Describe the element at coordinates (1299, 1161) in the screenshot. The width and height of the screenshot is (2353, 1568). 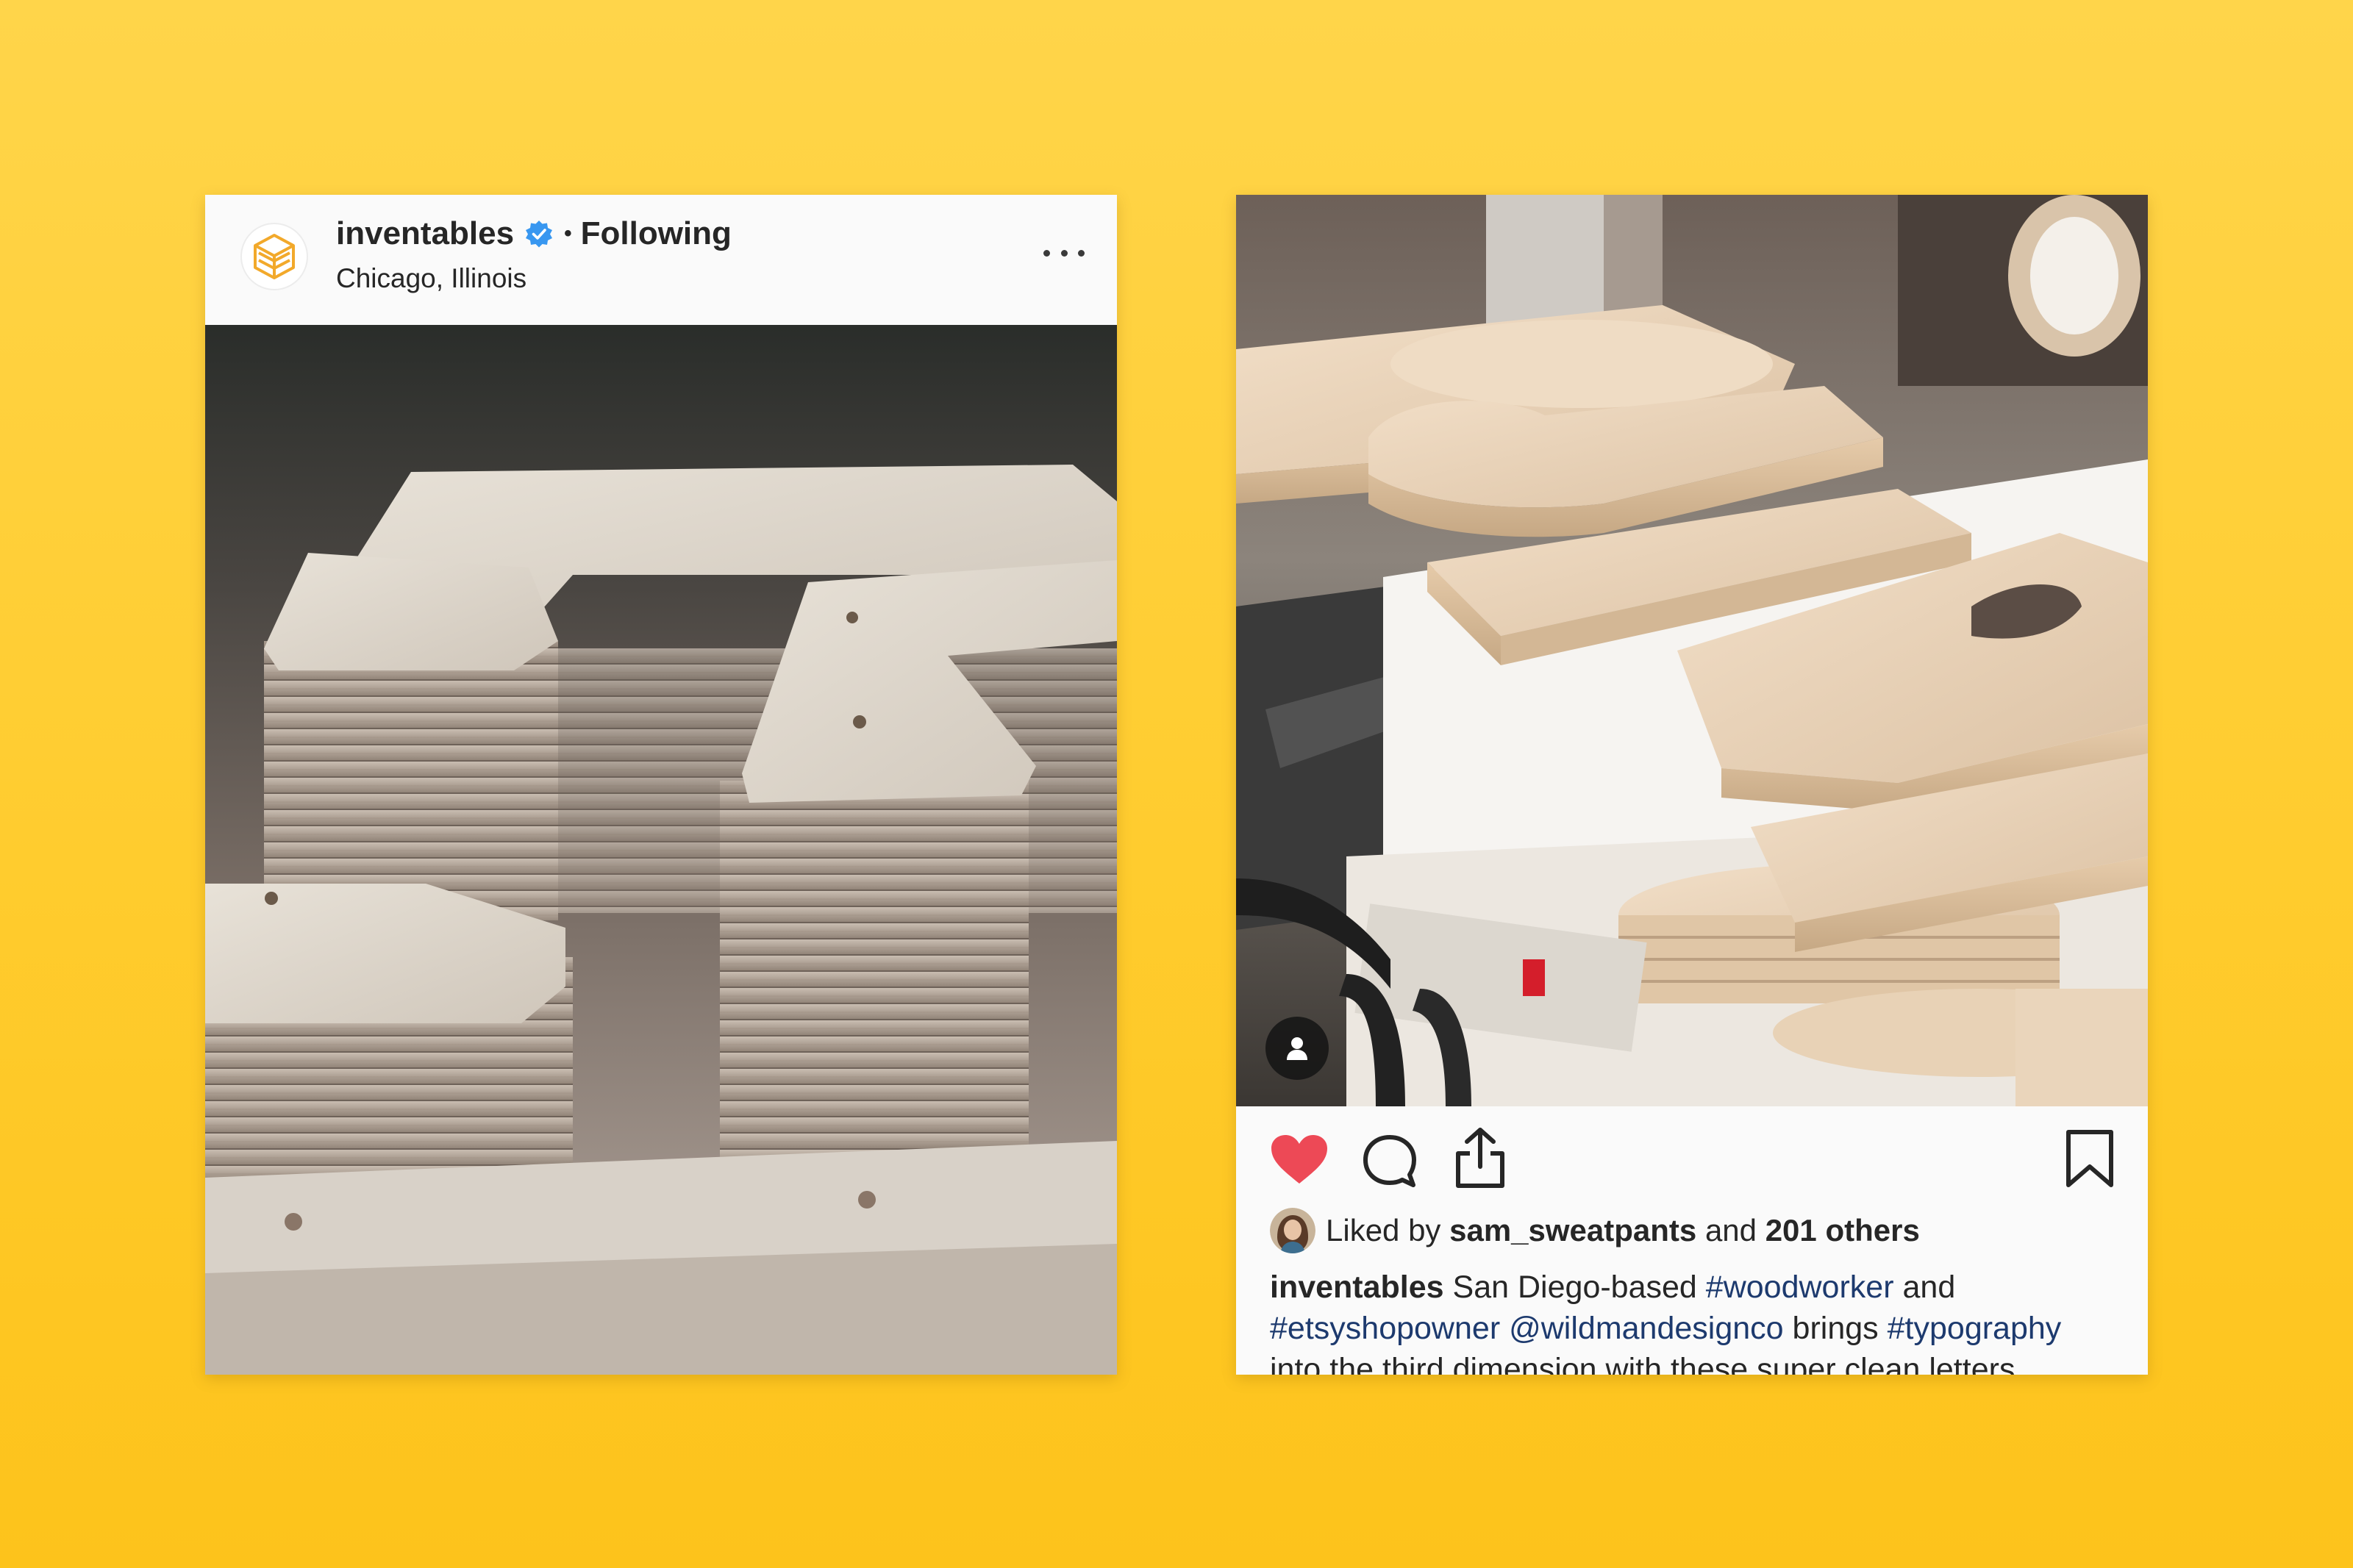
I see `like-heart-icon` at that location.